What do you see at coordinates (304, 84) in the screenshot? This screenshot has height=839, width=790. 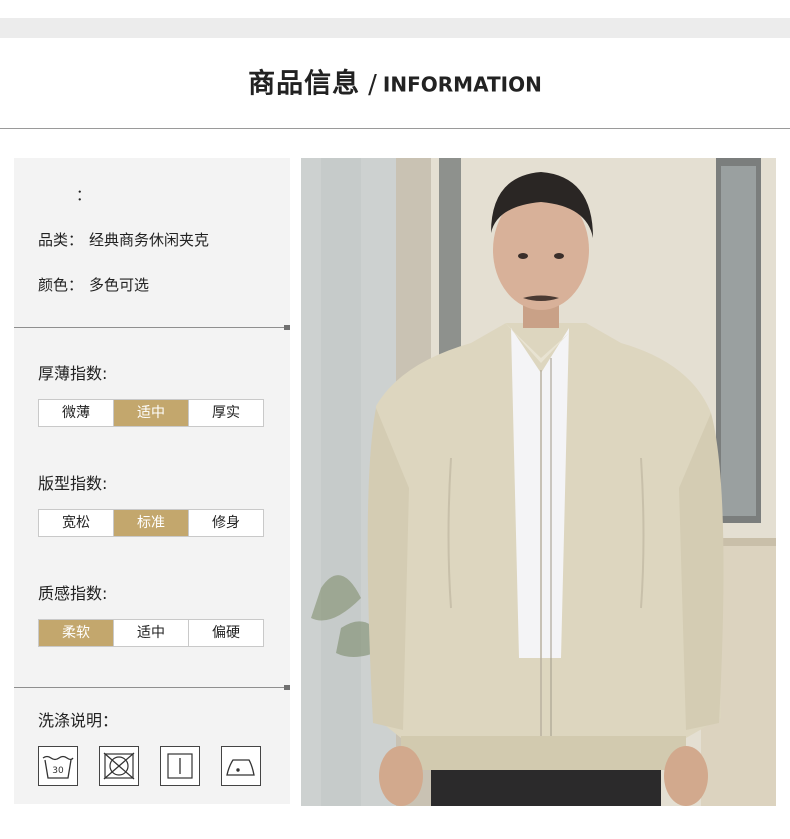 I see `heading-title-cn: 商品信息` at bounding box center [304, 84].